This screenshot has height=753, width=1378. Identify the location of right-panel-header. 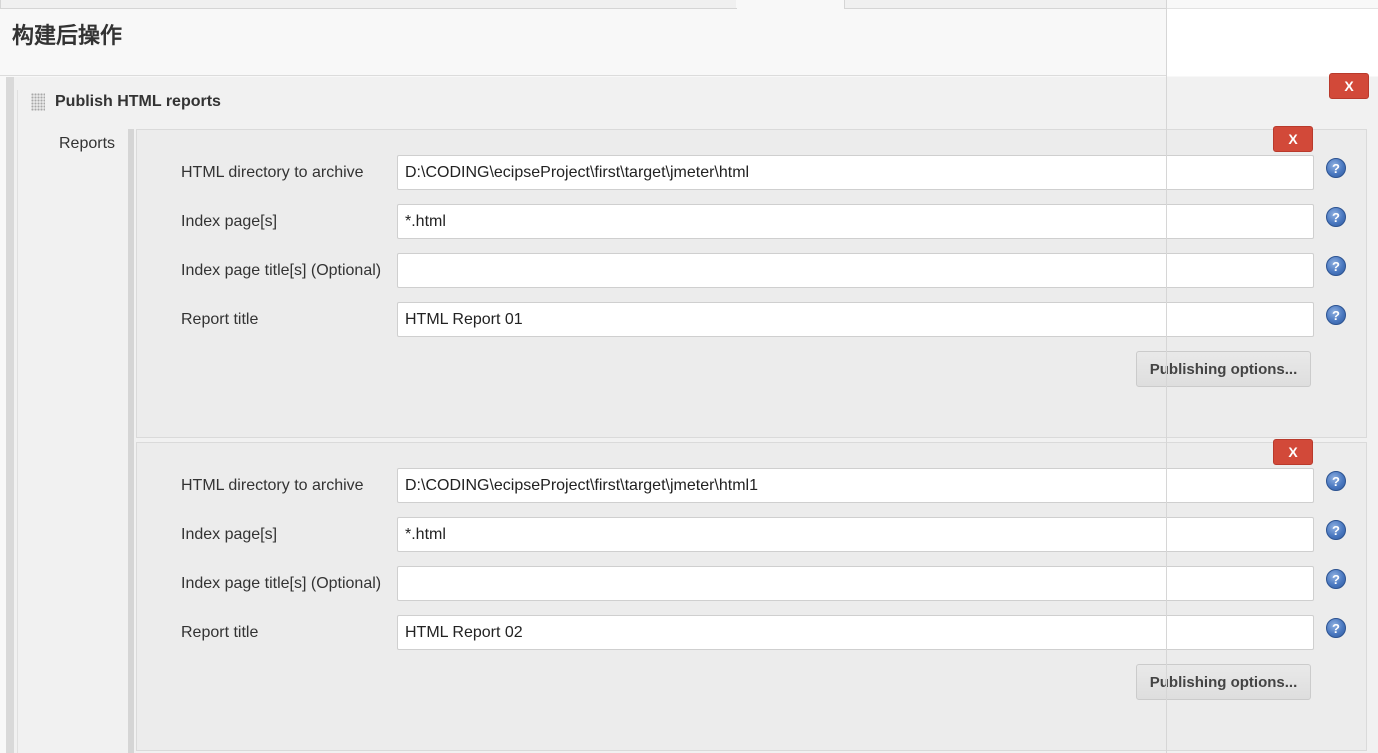
(1272, 42).